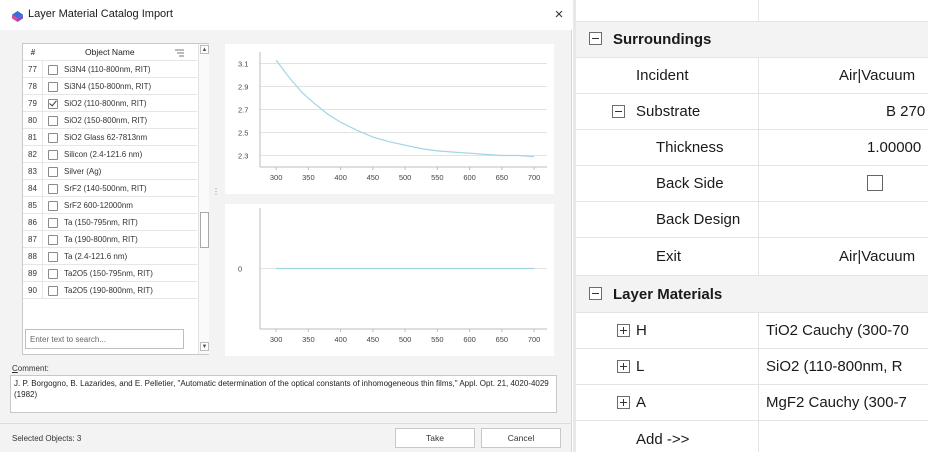  I want to click on list-item: 89 Ta2O5 (150-795nm, RIT), so click(110, 273).